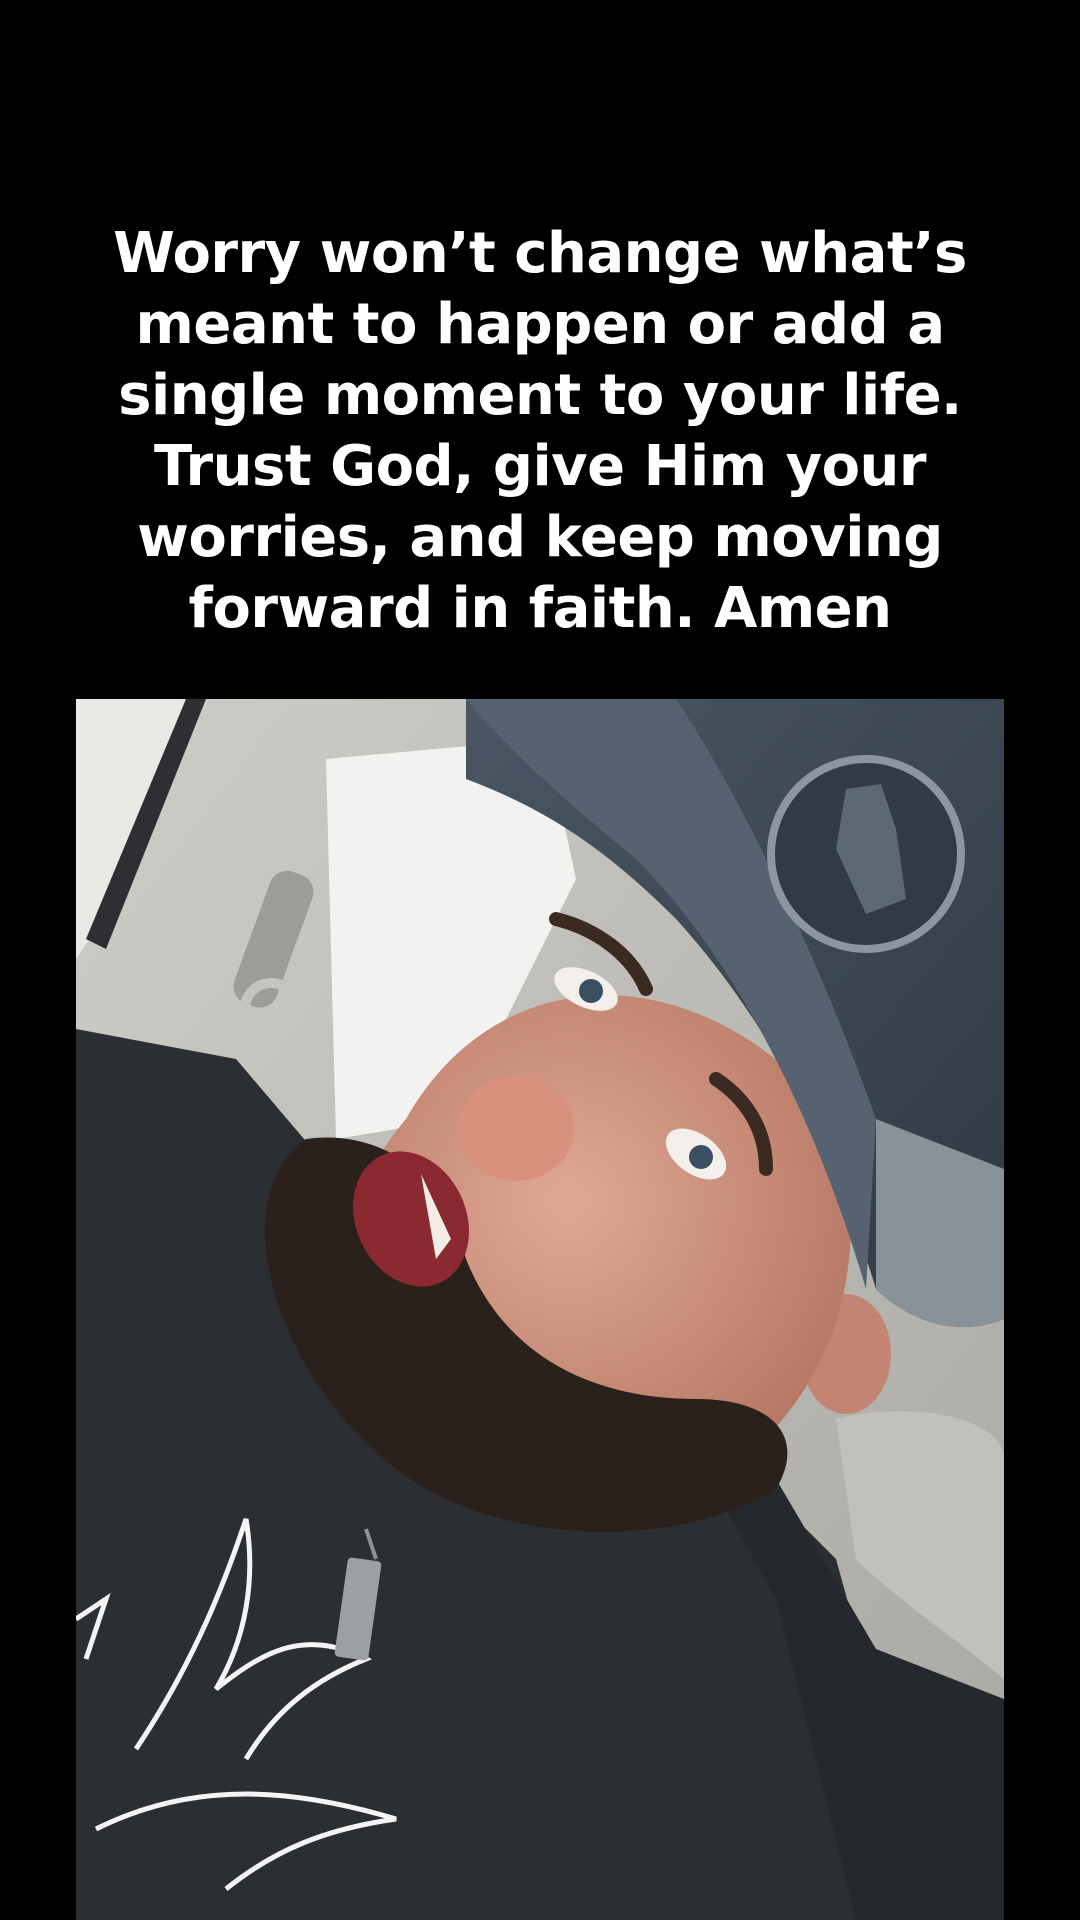 This screenshot has width=1080, height=1920. What do you see at coordinates (540, 324) in the screenshot?
I see `caption-line-2: meant to happen or add a` at bounding box center [540, 324].